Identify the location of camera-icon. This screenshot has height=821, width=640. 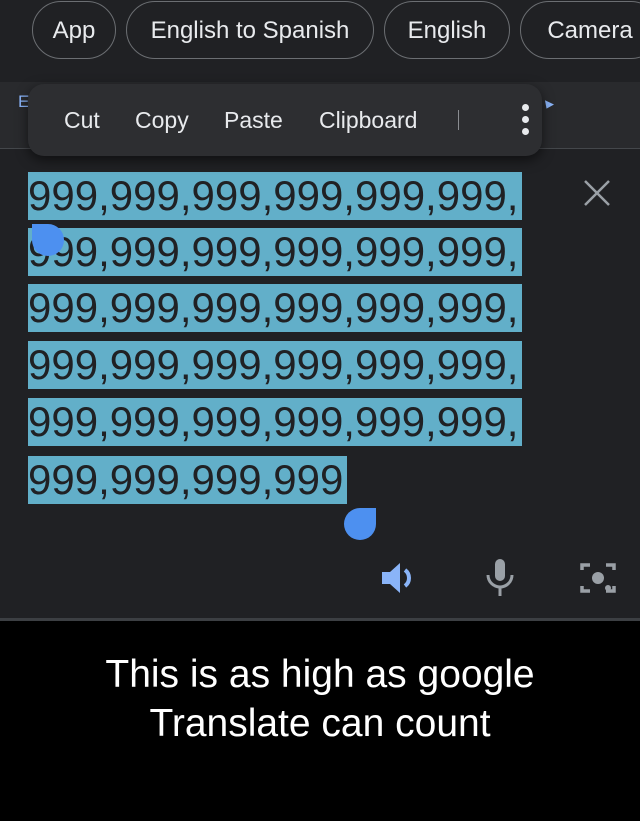
(598, 578).